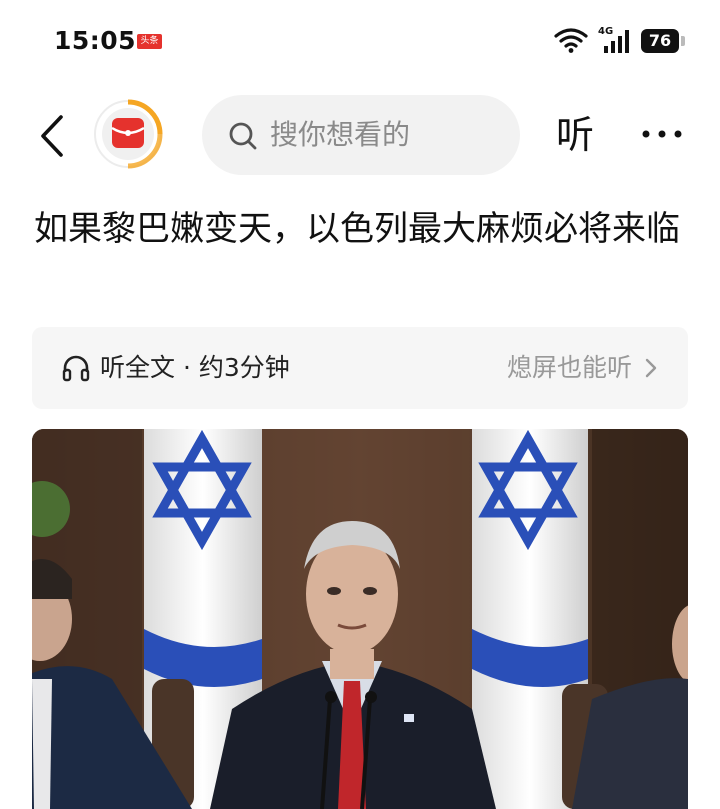 The width and height of the screenshot is (720, 809). I want to click on article-title: 如果黎巴嫩变天，以色列最大麻烦必将来临, so click(357, 229).